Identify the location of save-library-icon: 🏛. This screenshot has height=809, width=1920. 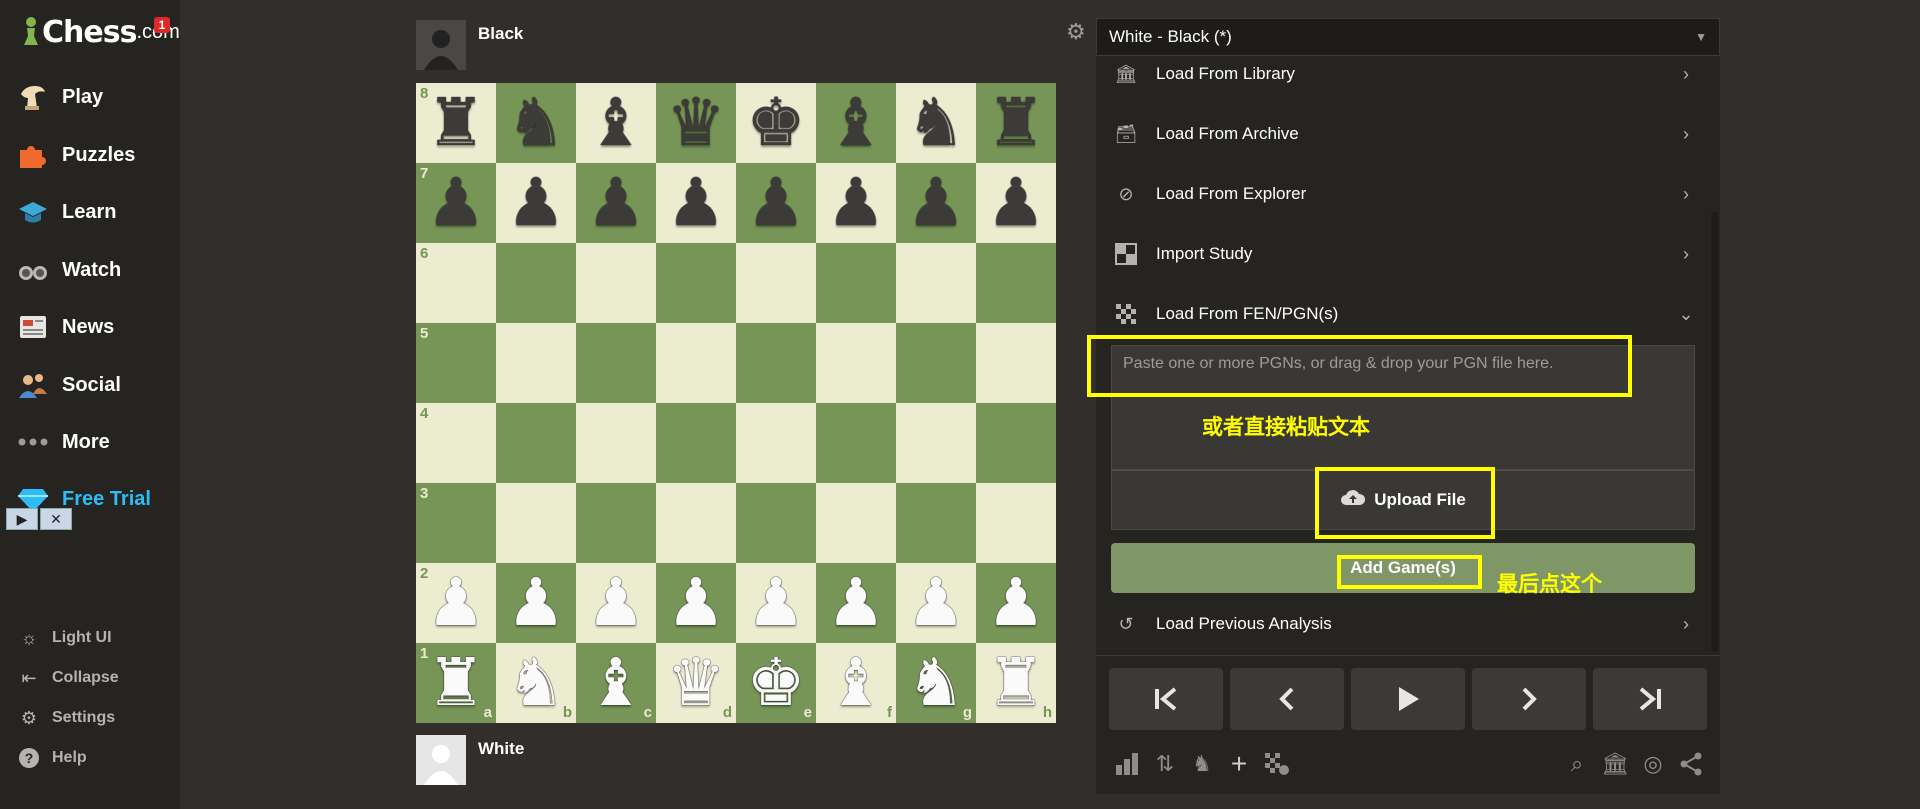
(1615, 764).